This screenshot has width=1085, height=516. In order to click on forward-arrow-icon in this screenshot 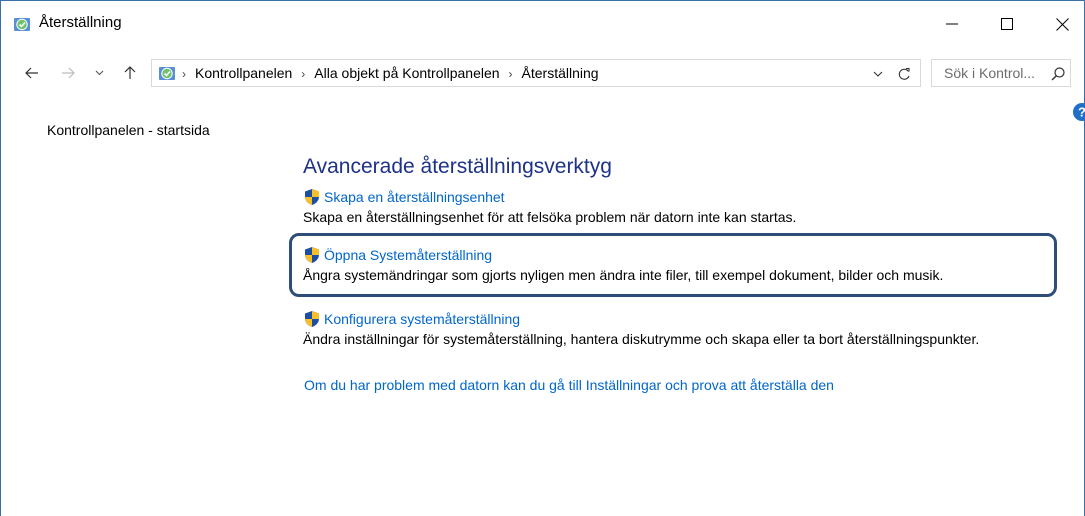, I will do `click(68, 73)`.